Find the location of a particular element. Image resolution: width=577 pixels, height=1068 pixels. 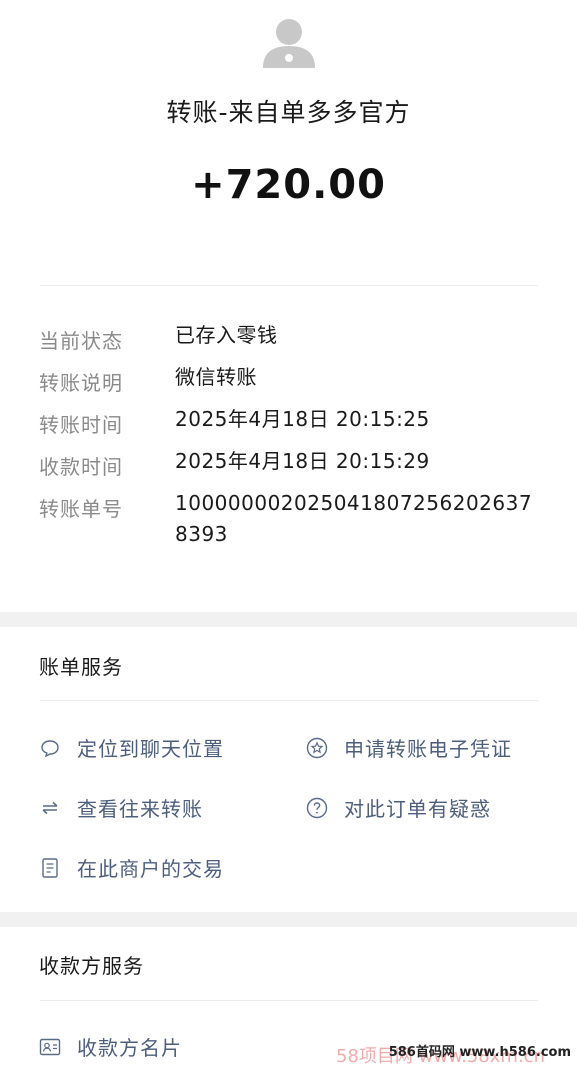

apply-receipt-button: 申请转账电子凭证 is located at coordinates (409, 747).